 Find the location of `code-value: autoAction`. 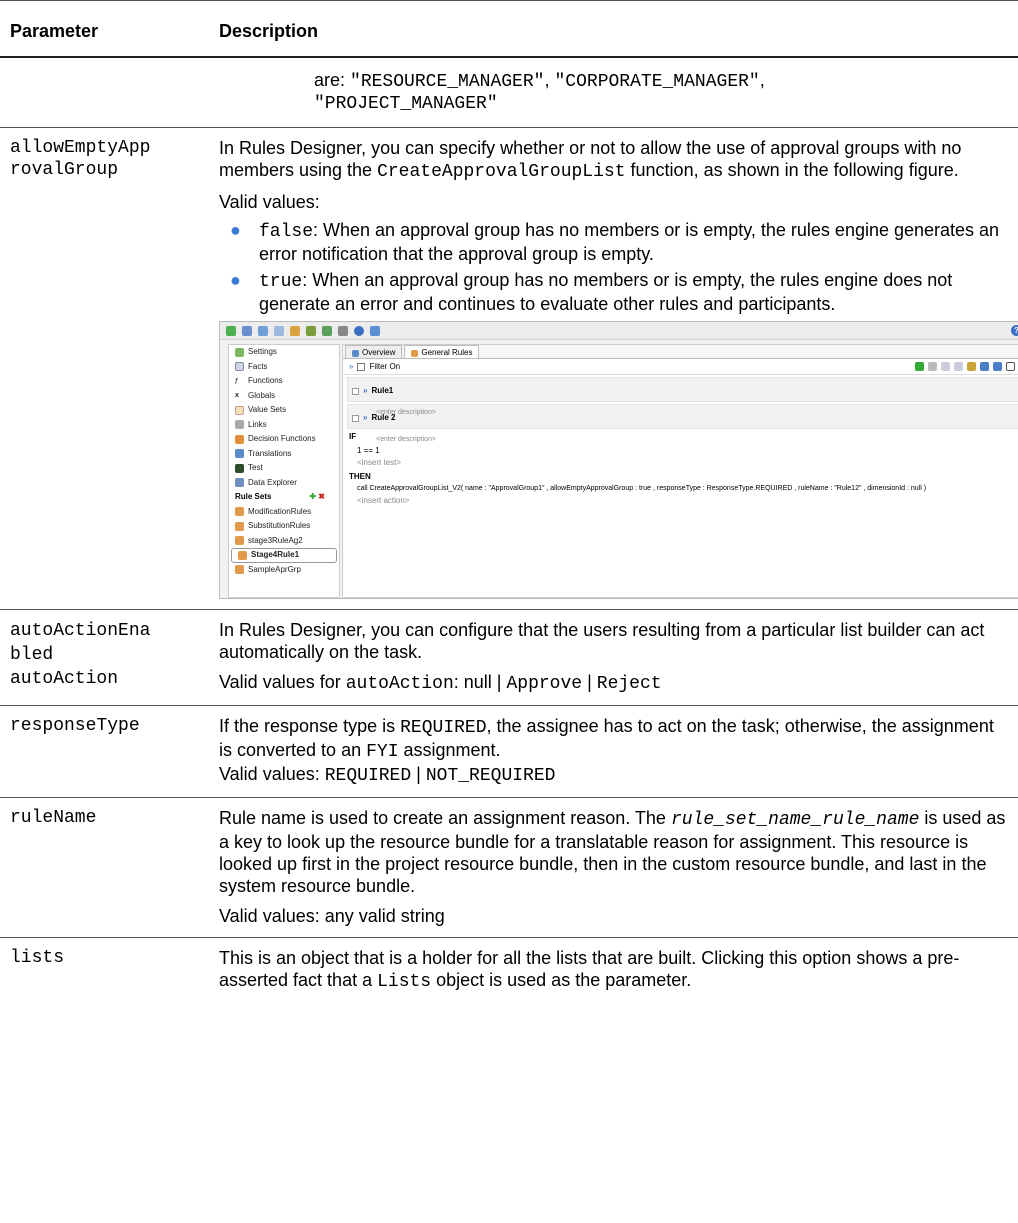

code-value: autoAction is located at coordinates (399, 684).